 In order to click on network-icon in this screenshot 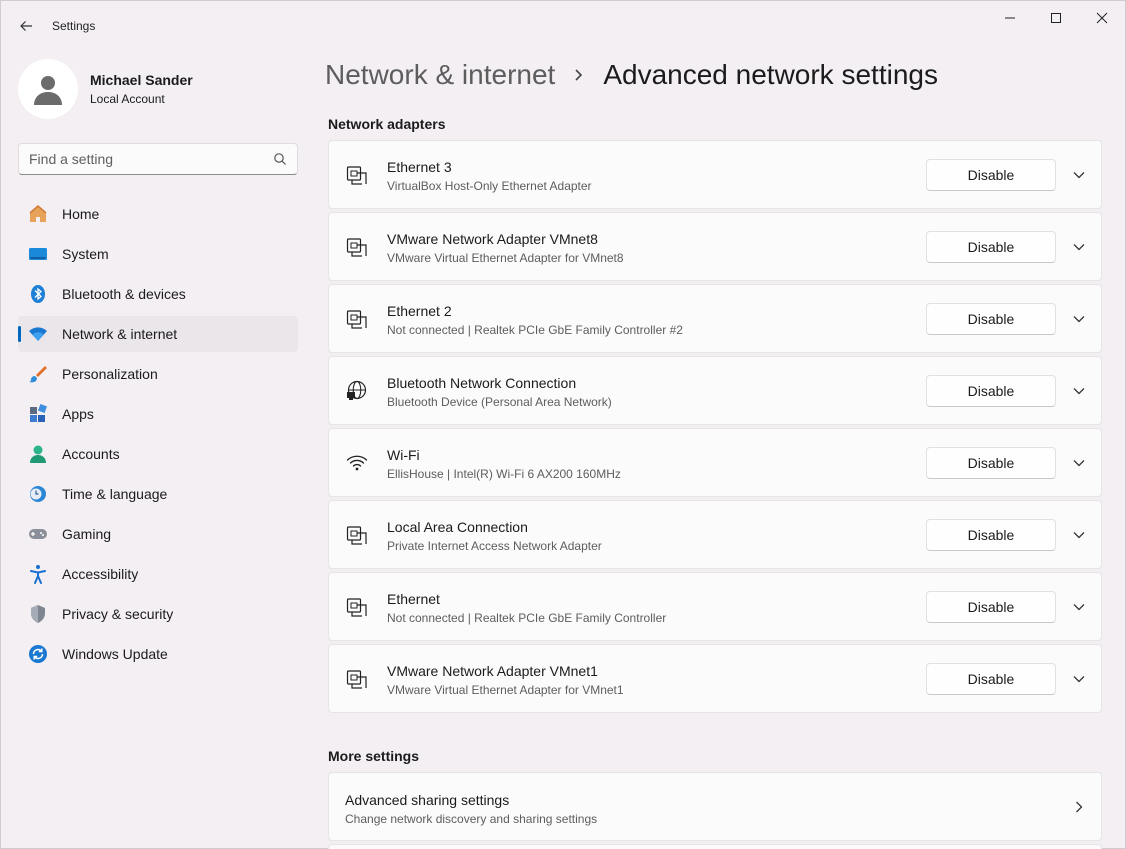, I will do `click(38, 334)`.